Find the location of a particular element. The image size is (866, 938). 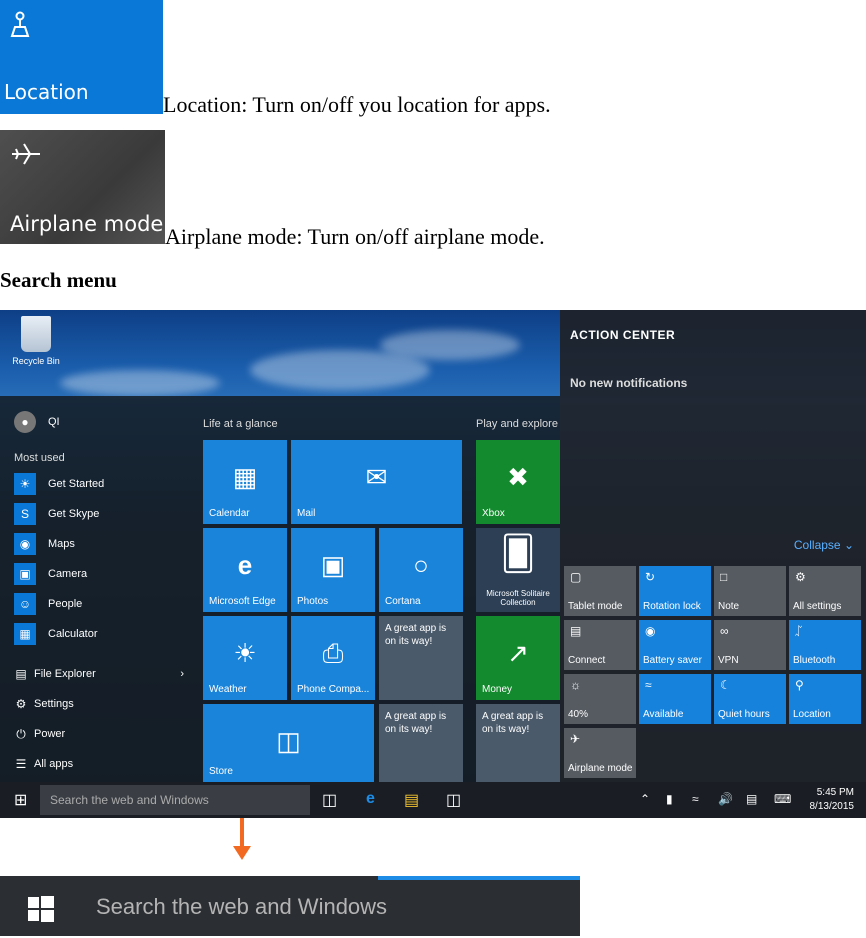

get-skype-item: S Get Skype is located at coordinates (56, 514).